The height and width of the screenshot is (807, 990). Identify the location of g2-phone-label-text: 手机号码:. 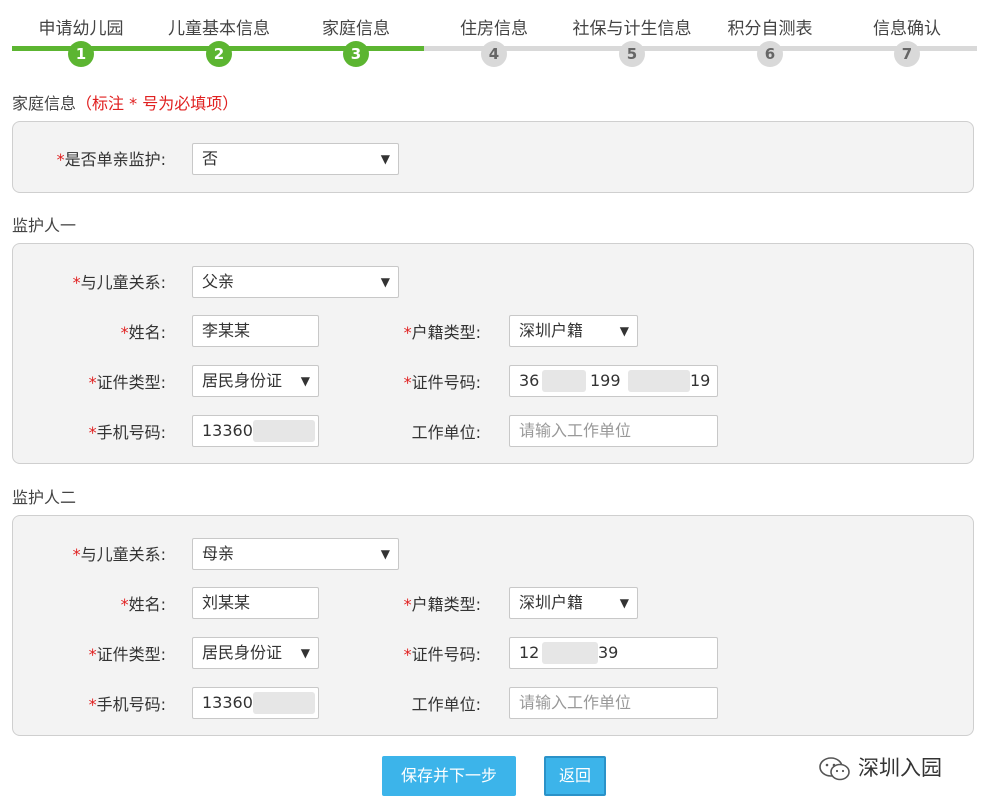
(131, 704).